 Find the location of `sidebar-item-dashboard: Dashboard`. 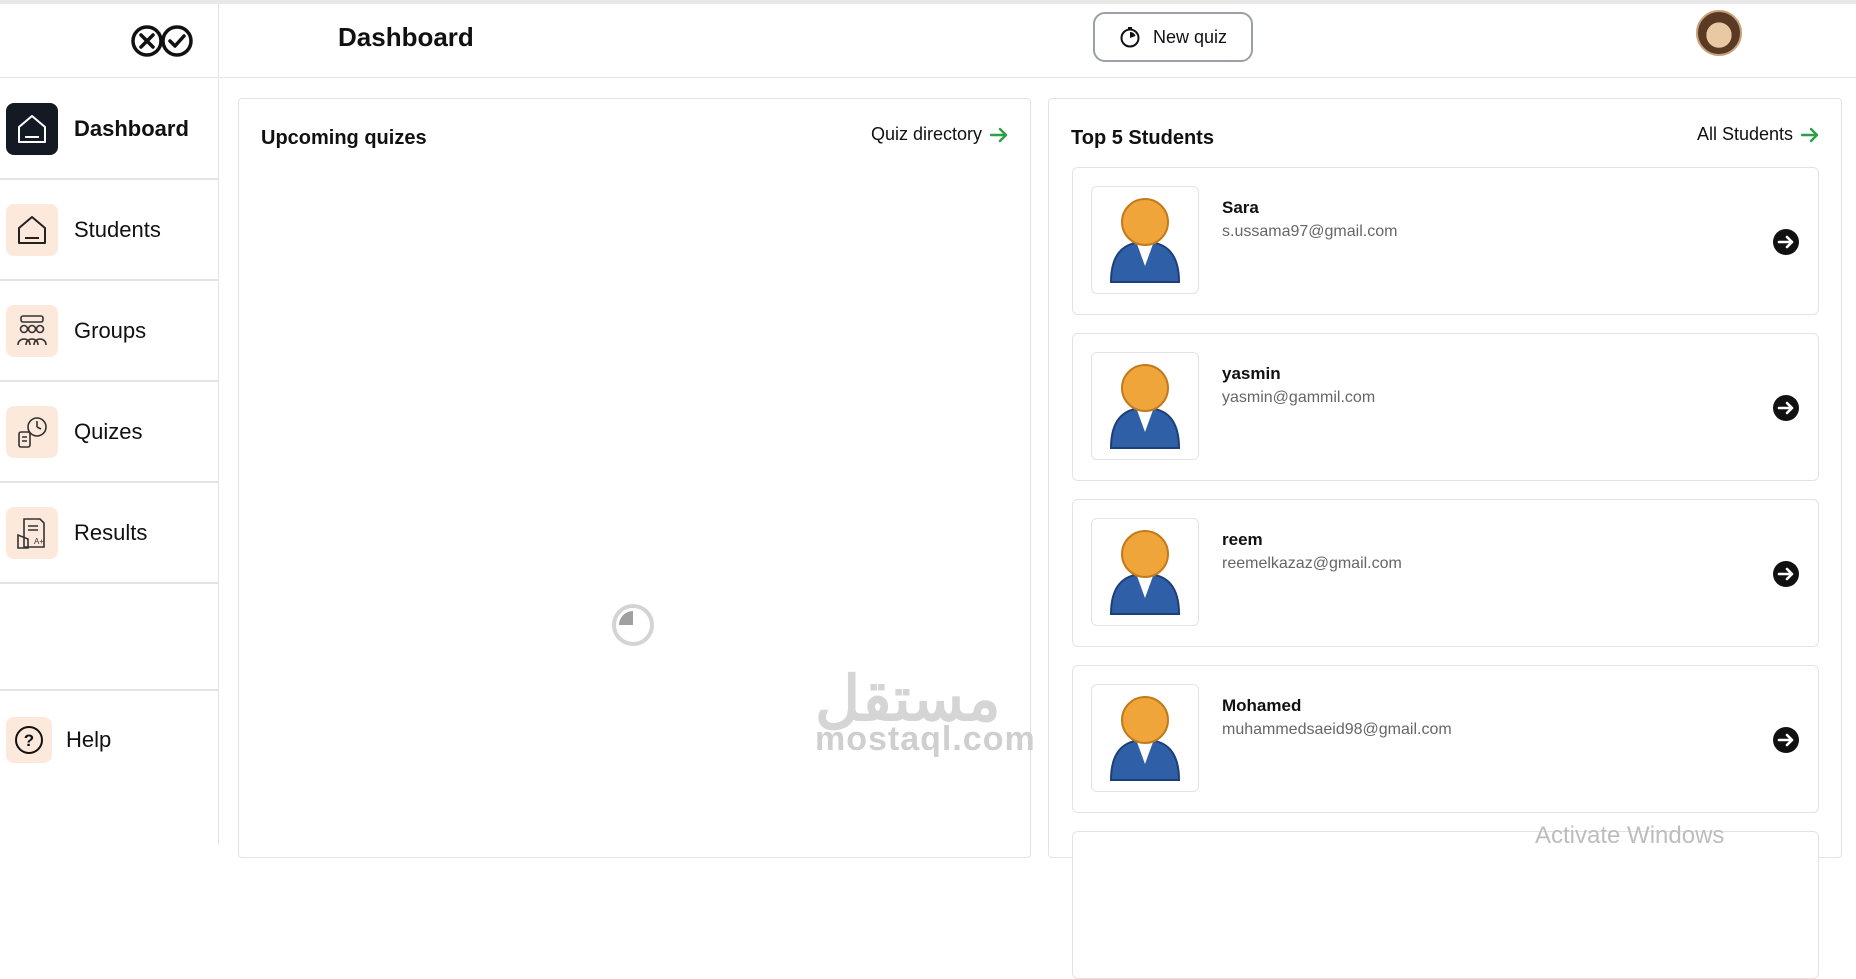

sidebar-item-dashboard: Dashboard is located at coordinates (109, 129).